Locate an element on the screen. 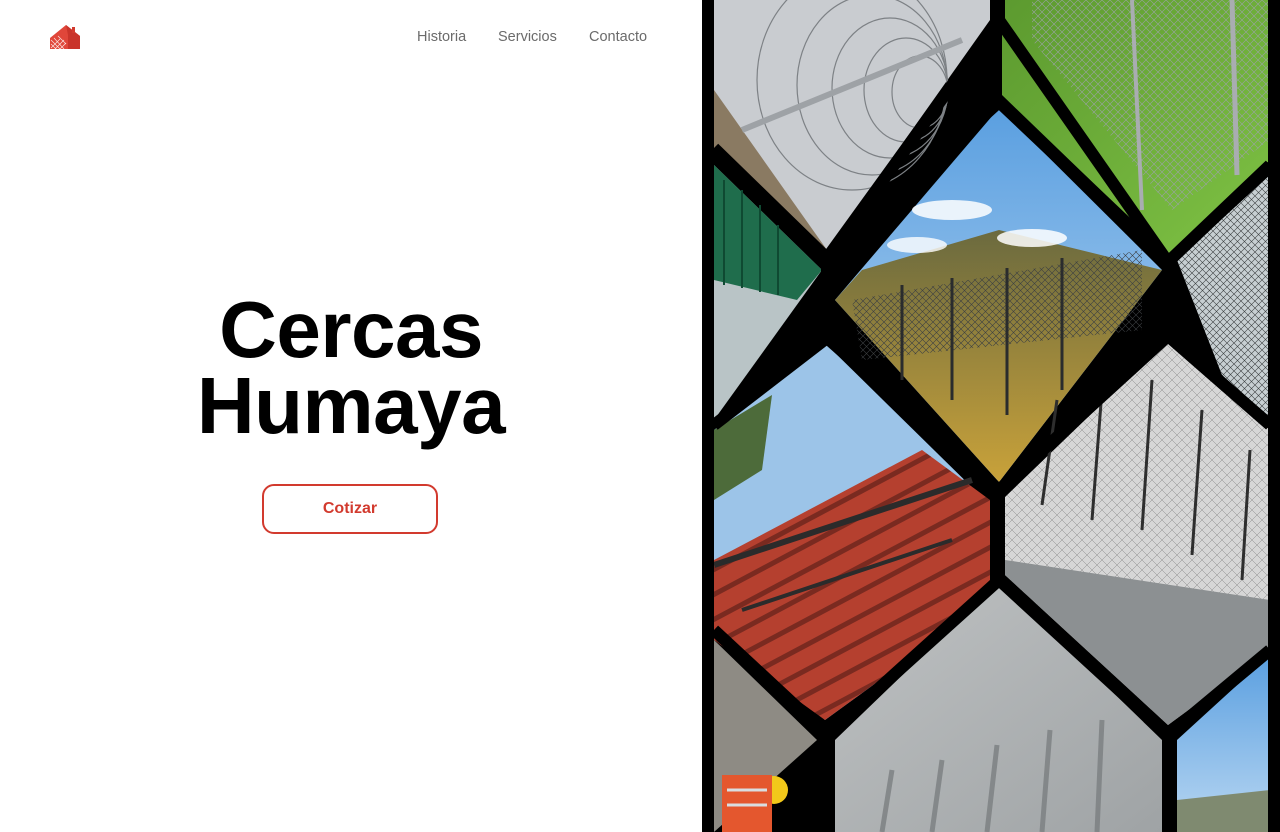  page-title: Cercas Humaya is located at coordinates (351, 367).